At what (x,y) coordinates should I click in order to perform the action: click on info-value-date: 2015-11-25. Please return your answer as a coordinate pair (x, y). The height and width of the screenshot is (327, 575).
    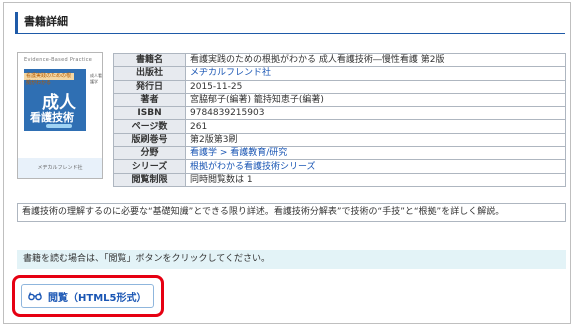
    Looking at the image, I should click on (375, 86).